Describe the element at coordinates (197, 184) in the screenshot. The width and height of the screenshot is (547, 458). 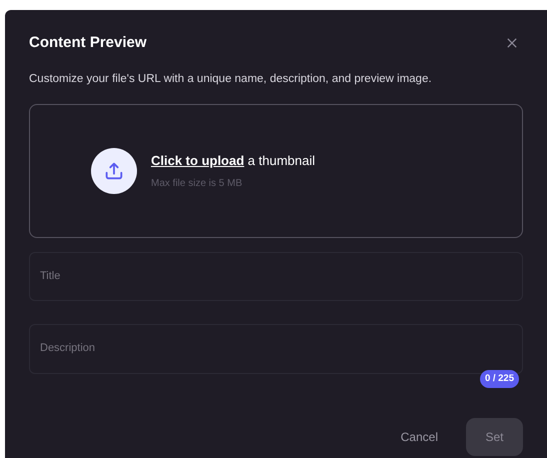
I see `file-size-hint: Max file size is 5 MB` at that location.